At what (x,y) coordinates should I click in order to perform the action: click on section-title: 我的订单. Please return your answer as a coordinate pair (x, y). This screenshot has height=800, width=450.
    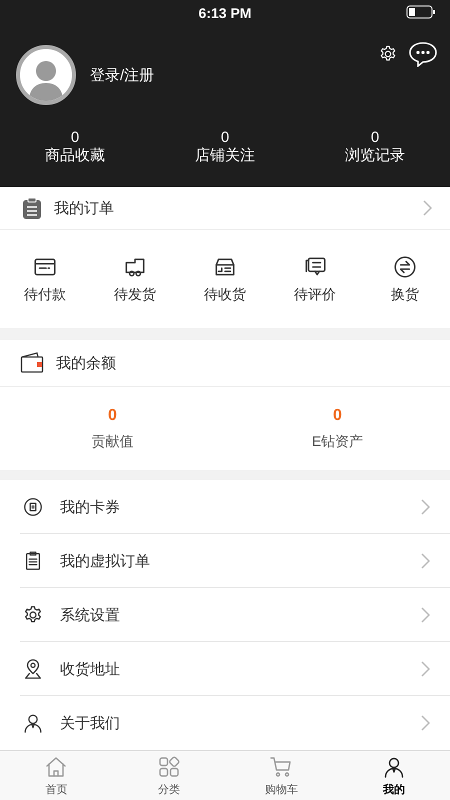
    Looking at the image, I should click on (84, 208).